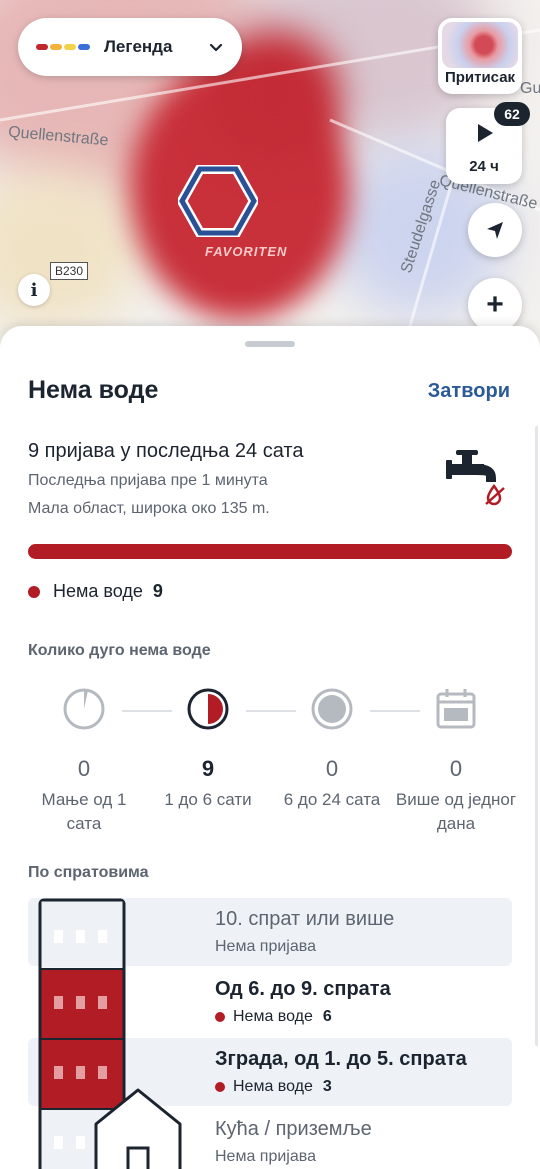 This screenshot has height=1169, width=540. I want to click on street-label: Gu, so click(530, 88).